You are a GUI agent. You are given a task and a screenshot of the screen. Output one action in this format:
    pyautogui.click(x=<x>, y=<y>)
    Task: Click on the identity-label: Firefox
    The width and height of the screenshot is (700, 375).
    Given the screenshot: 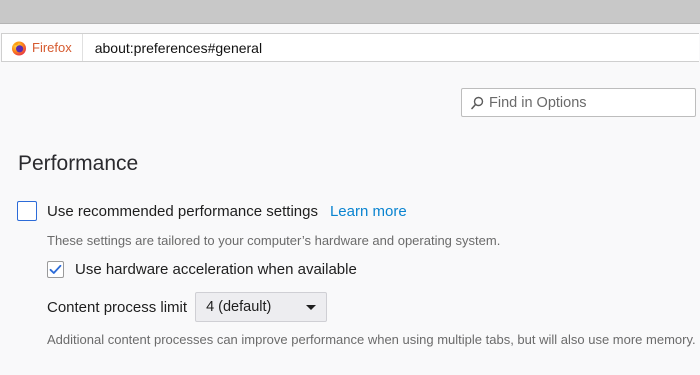 What is the action you would take?
    pyautogui.click(x=52, y=47)
    